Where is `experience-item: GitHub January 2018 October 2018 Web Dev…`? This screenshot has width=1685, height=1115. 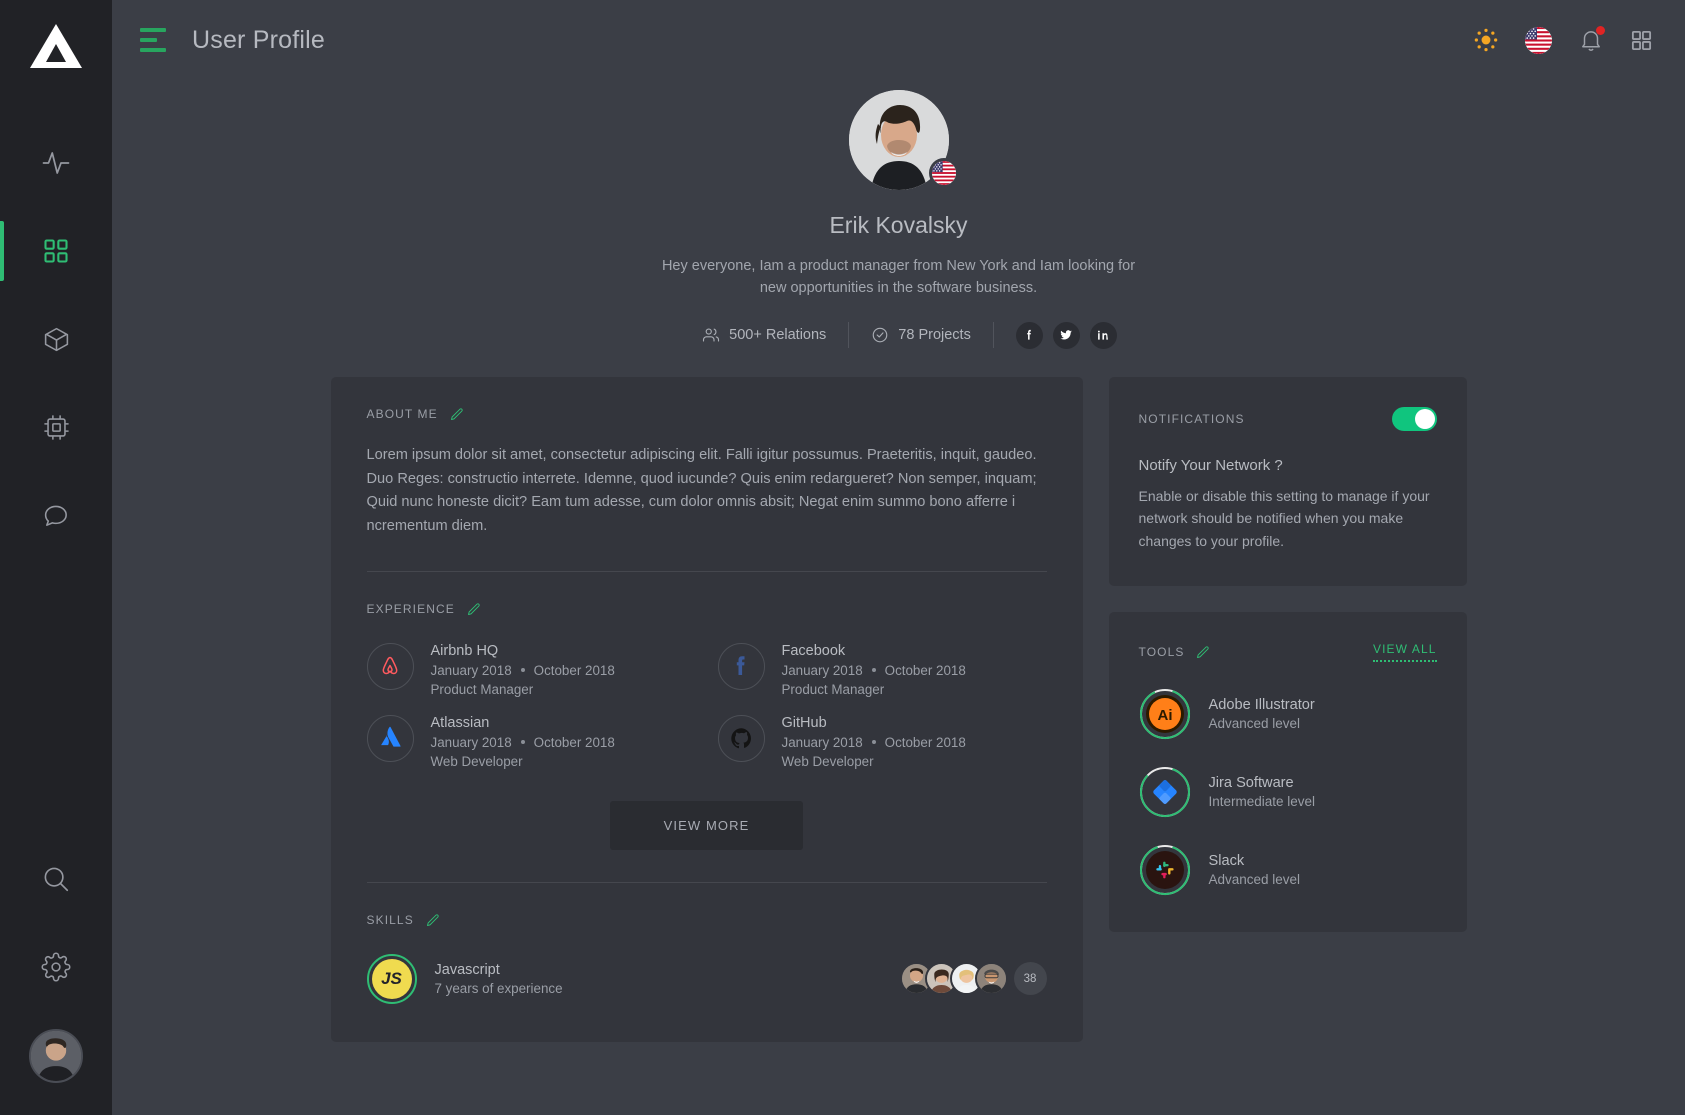 experience-item: GitHub January 2018 October 2018 Web Dev… is located at coordinates (882, 741).